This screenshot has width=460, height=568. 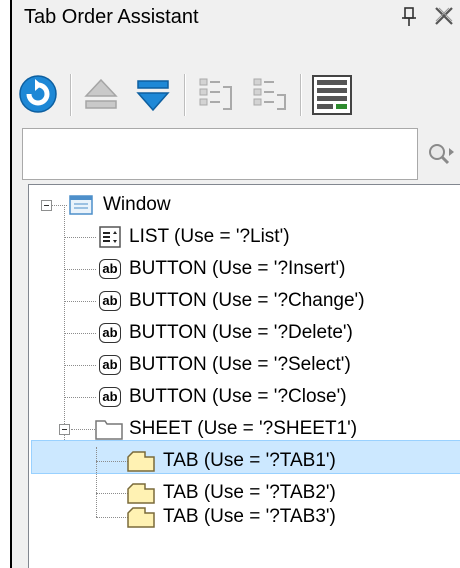 I want to click on layout-icon, so click(x=332, y=95).